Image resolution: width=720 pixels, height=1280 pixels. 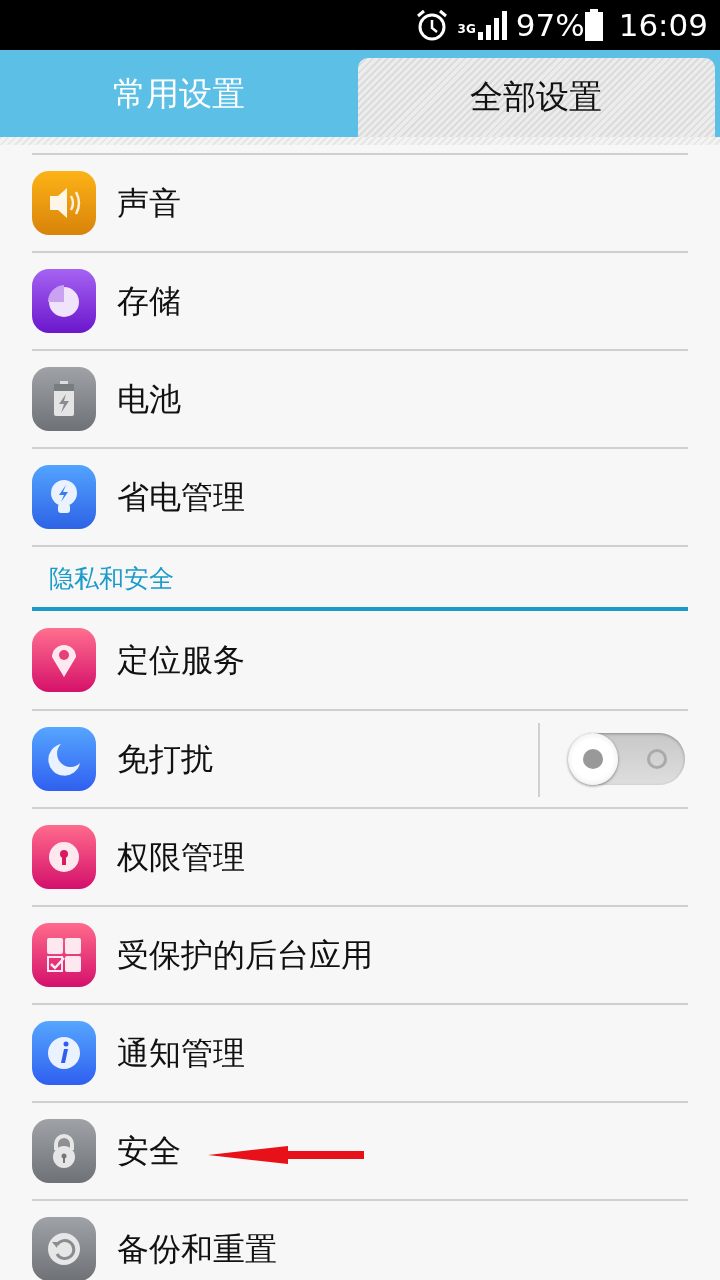 What do you see at coordinates (360, 202) in the screenshot?
I see `settings-item: 声音` at bounding box center [360, 202].